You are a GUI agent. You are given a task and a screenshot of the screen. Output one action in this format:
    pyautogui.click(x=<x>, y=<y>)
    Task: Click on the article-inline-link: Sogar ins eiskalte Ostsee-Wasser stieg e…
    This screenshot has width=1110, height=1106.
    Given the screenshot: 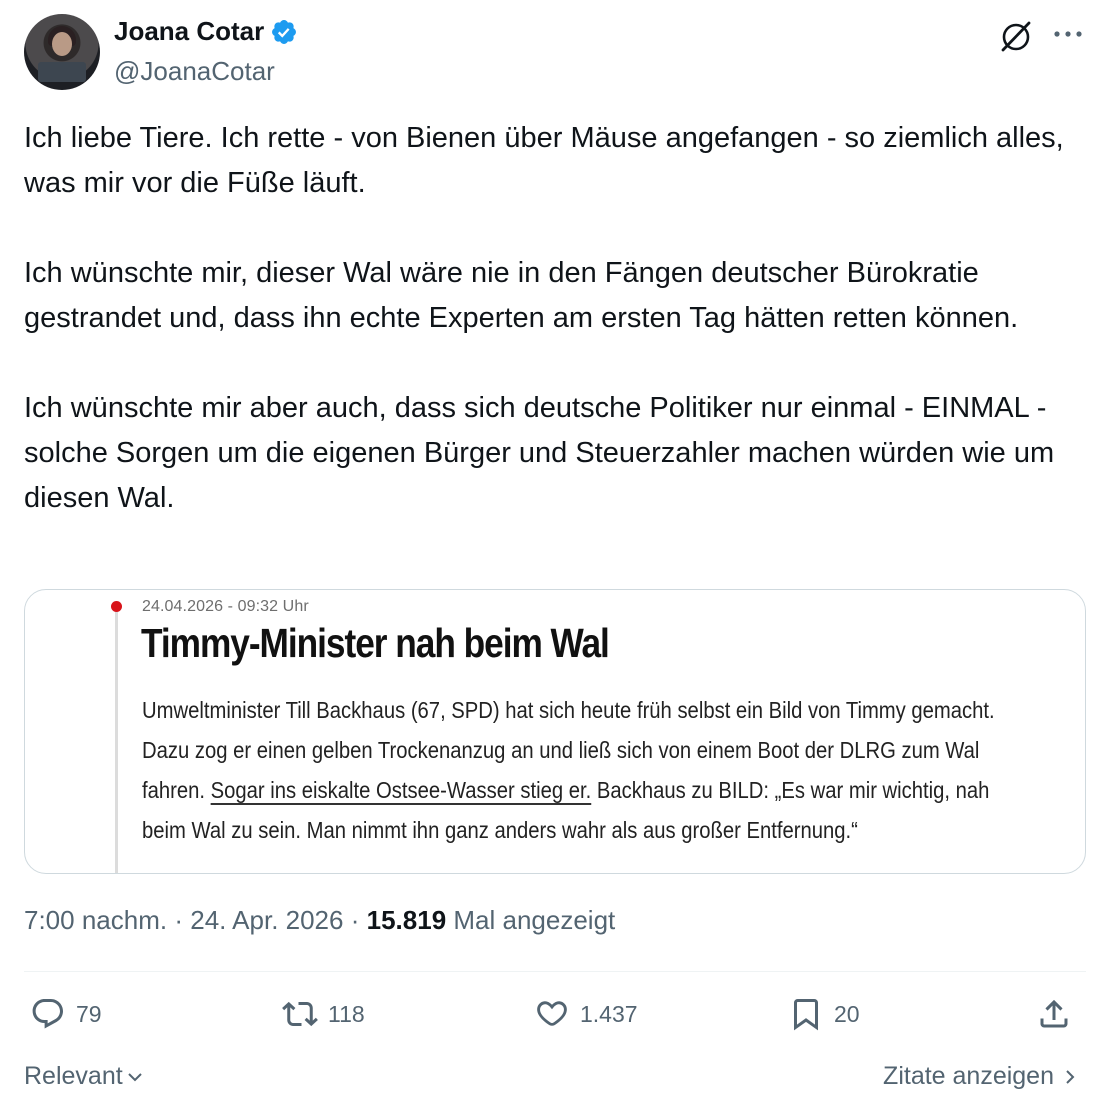 What is the action you would take?
    pyautogui.click(x=401, y=790)
    